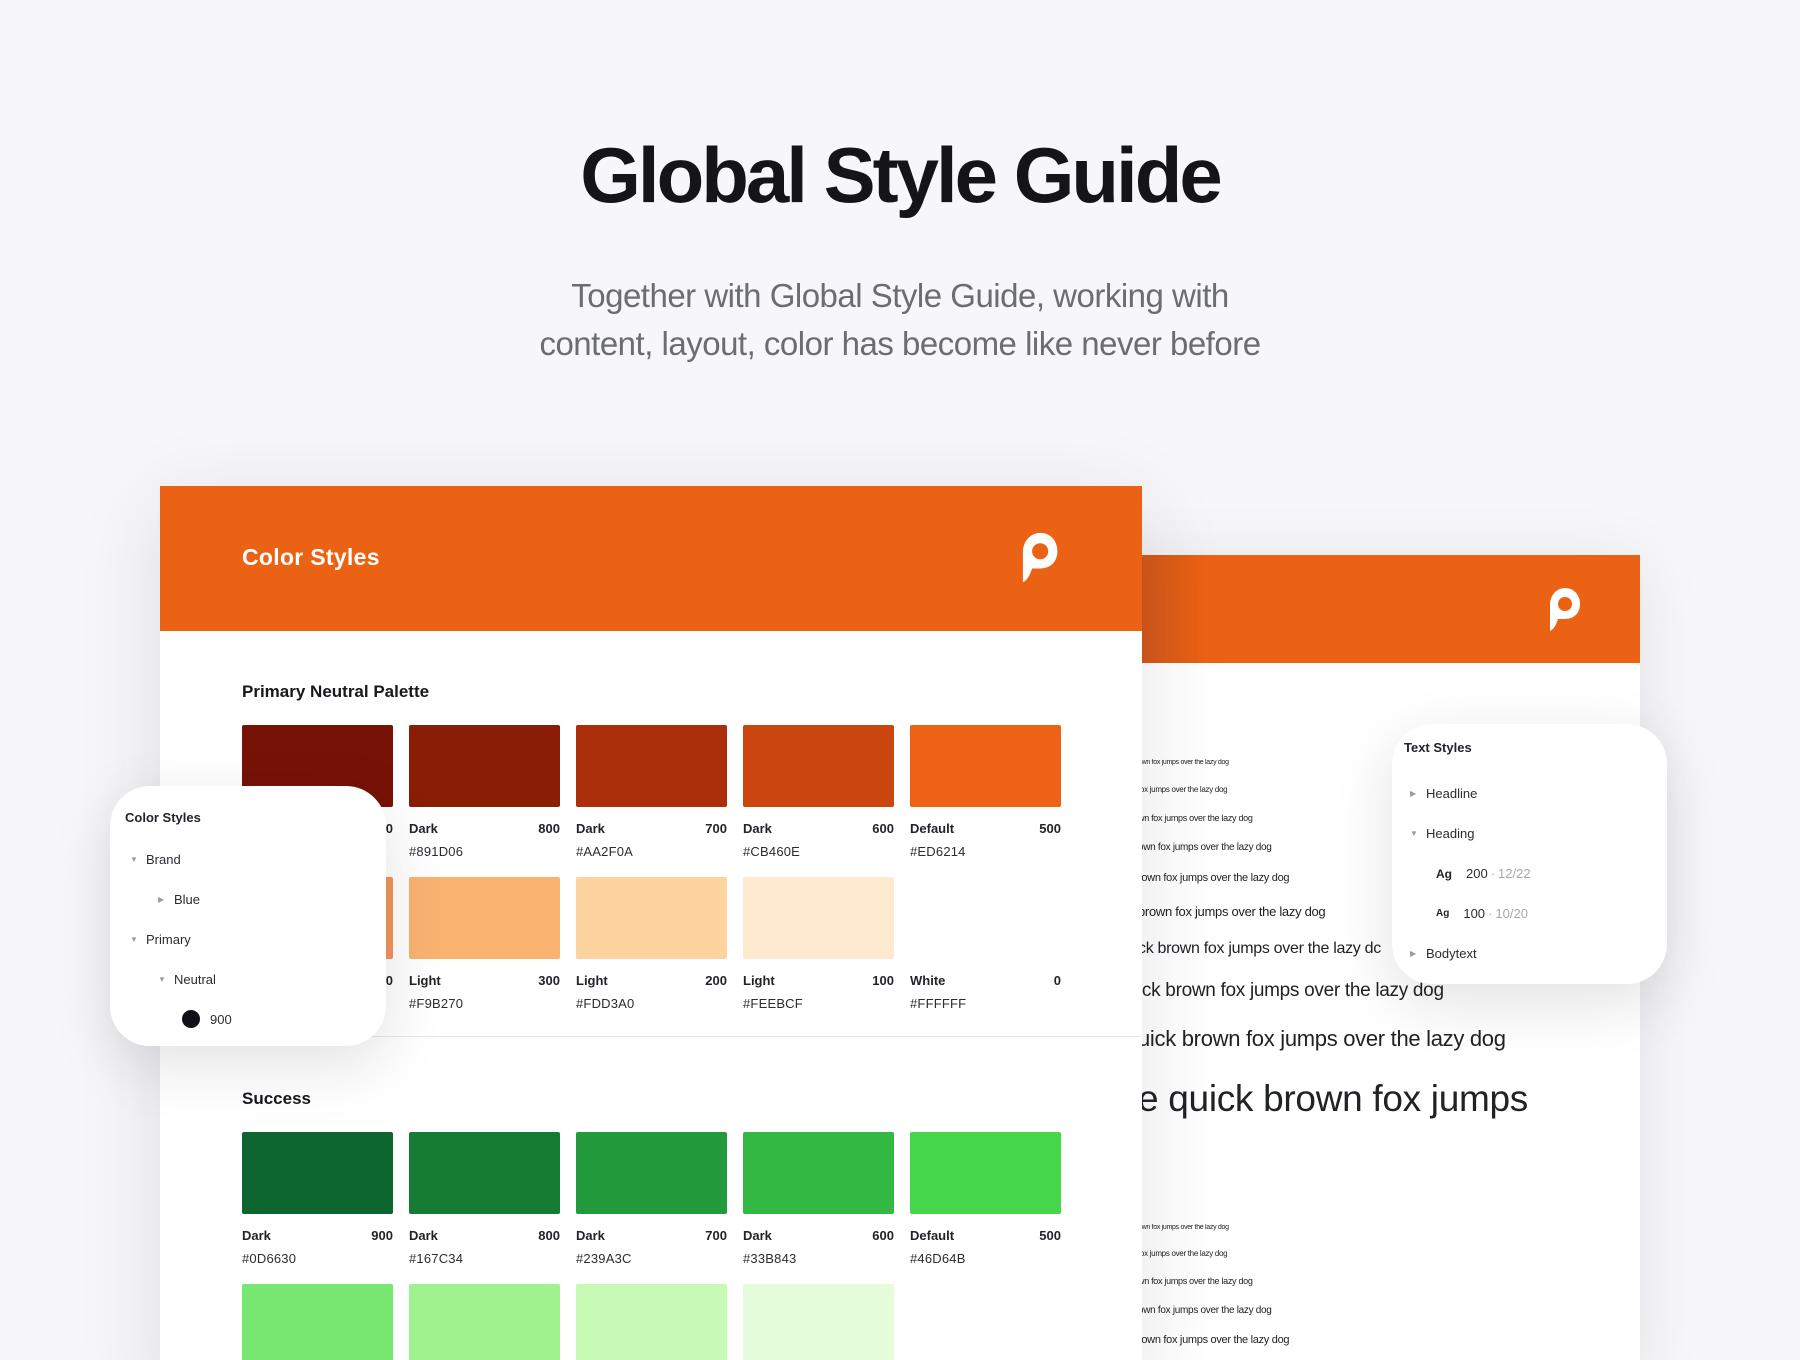  I want to click on swatch-hex: #46D64B, so click(938, 1258).